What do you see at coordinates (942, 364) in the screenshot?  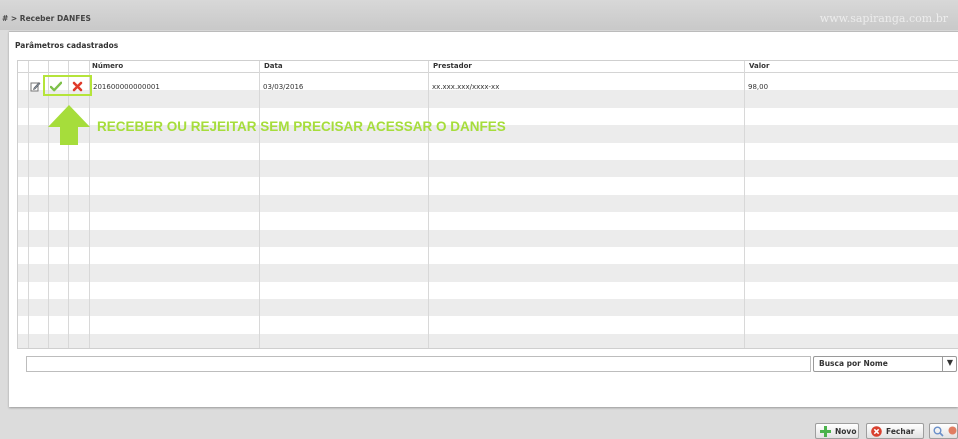 I see `select-divider` at bounding box center [942, 364].